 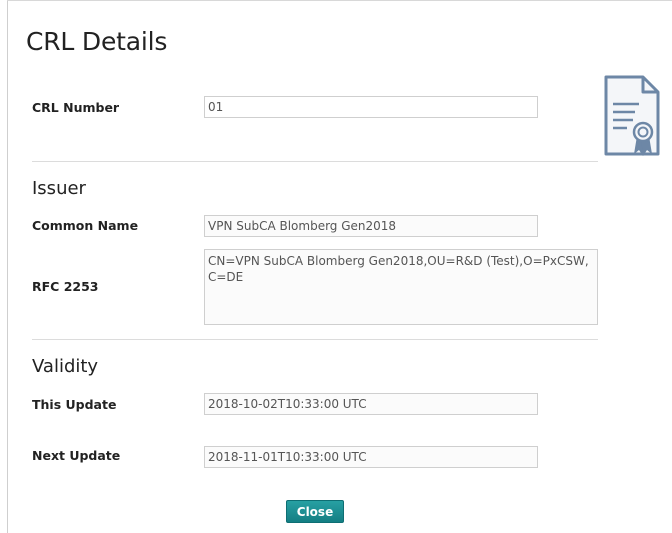 What do you see at coordinates (371, 107) in the screenshot?
I see `crl-number-field: 01` at bounding box center [371, 107].